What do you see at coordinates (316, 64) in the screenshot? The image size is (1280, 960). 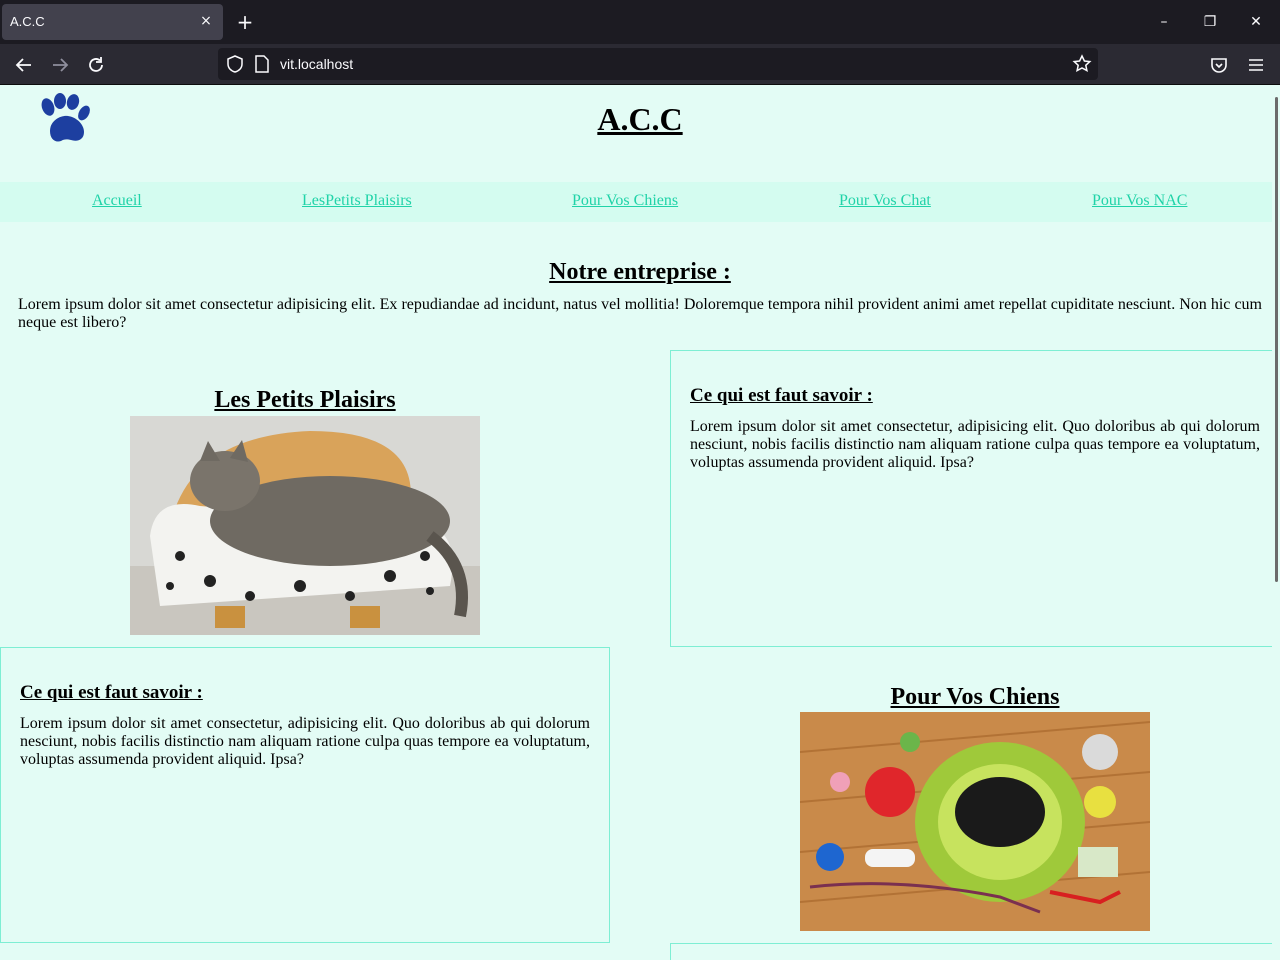 I see `url-text: vit.localhost` at bounding box center [316, 64].